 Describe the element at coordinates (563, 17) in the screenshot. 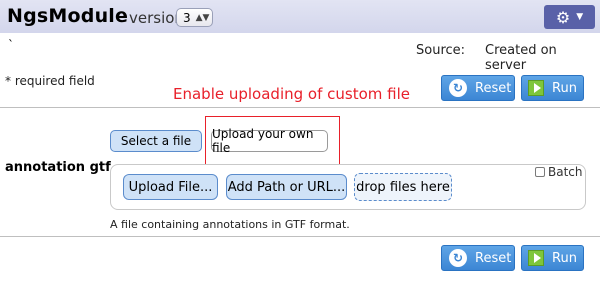

I see `gear-icon: ⚙` at that location.